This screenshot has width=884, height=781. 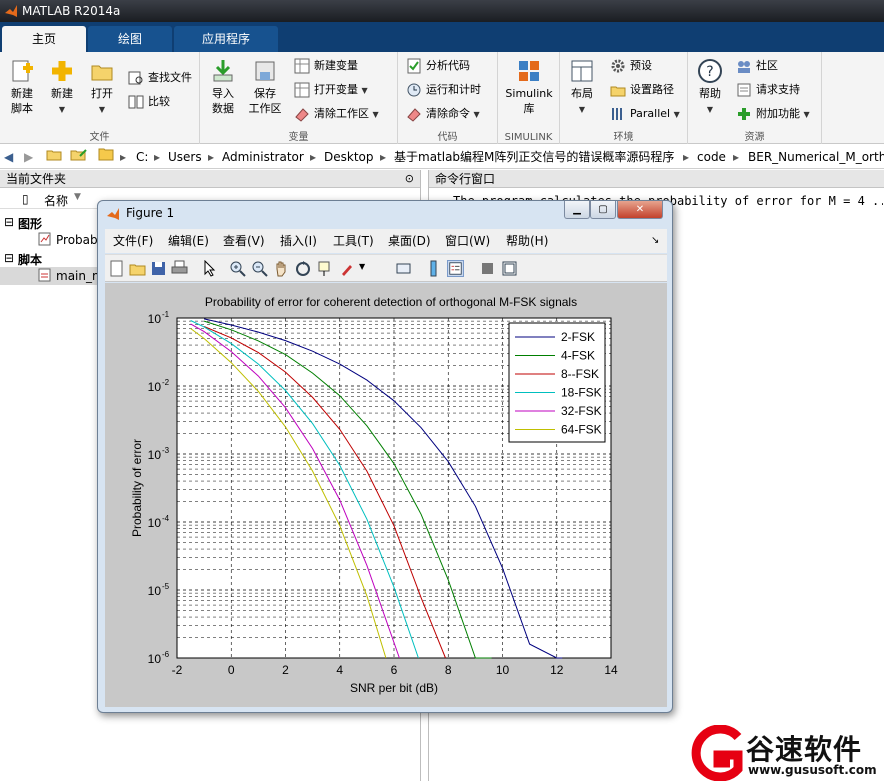 What do you see at coordinates (133, 241) in the screenshot?
I see `menu-file: 文件(F)` at bounding box center [133, 241].